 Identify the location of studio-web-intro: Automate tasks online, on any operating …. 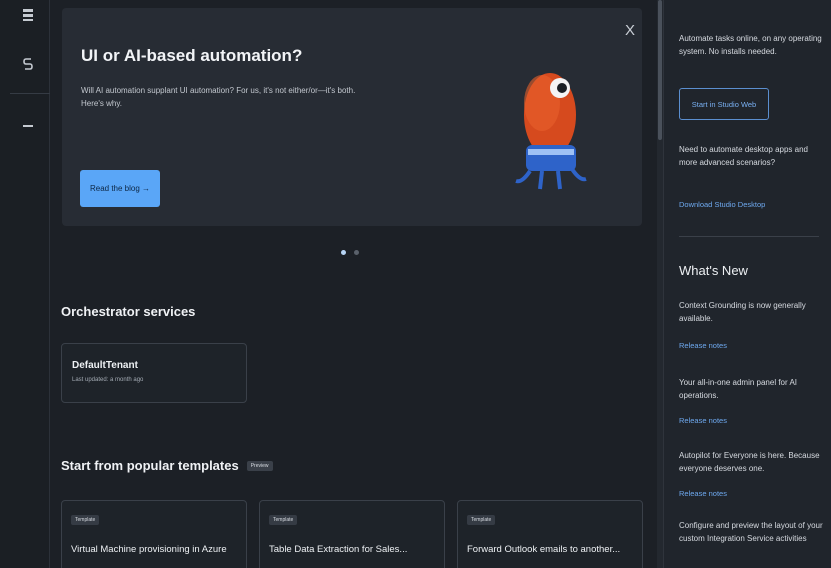
(750, 45).